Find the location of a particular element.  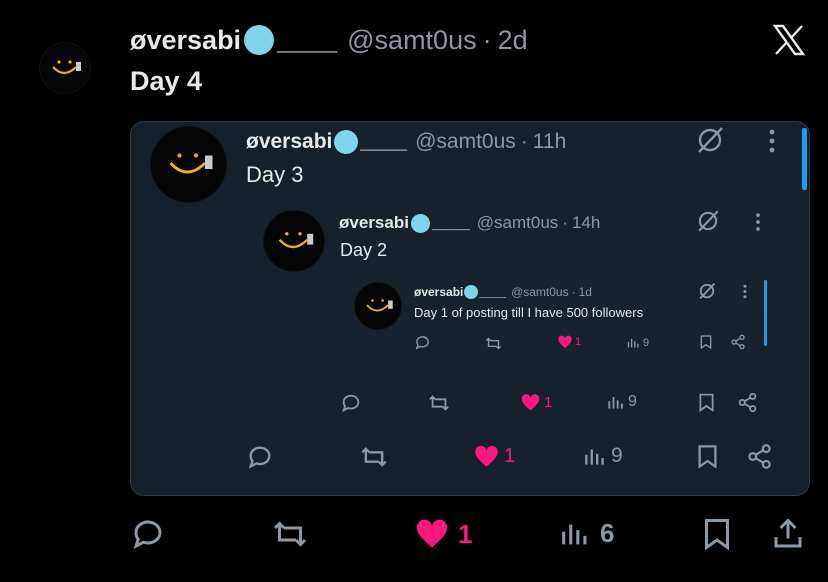

quote-header: øversabi ____ @samt0us · 14h is located at coordinates (469, 223).